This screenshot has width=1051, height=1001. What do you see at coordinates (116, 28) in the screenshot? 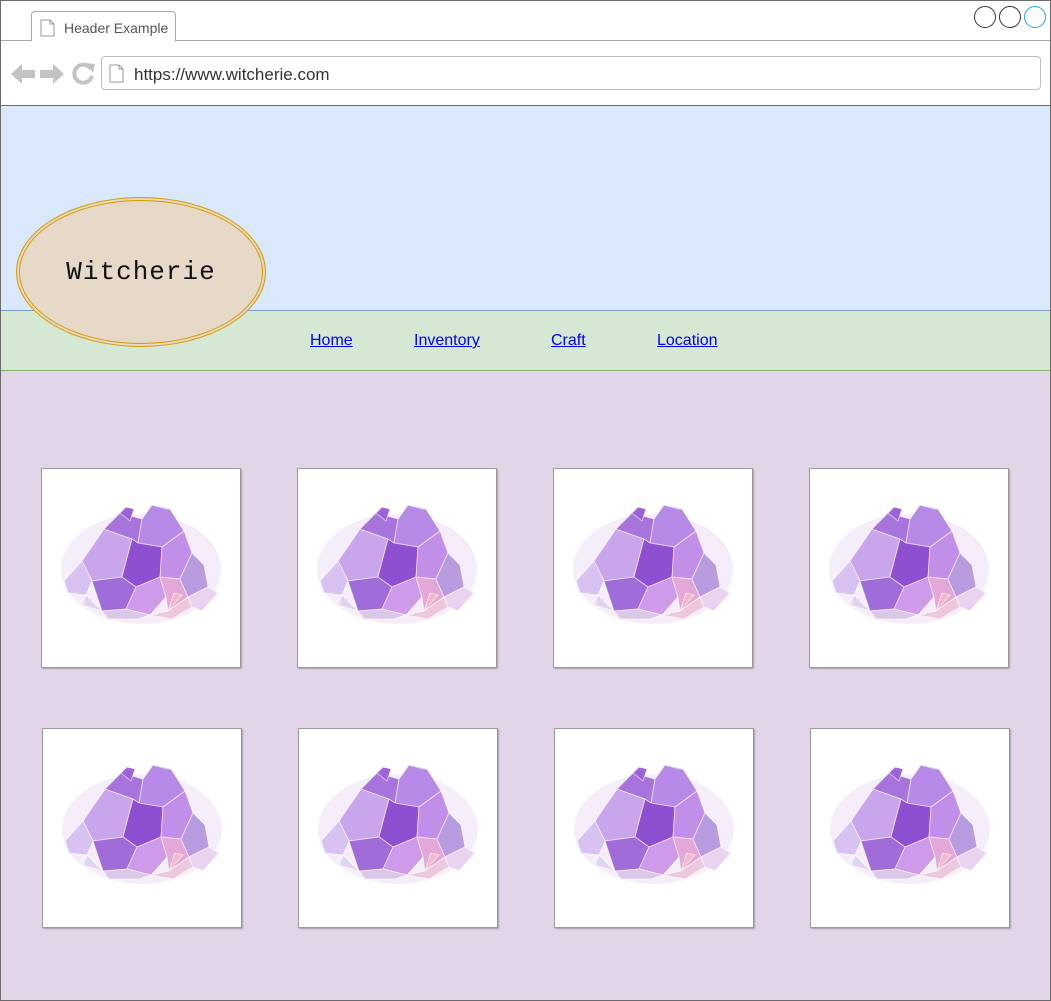
I see `tab-title: Header Example` at bounding box center [116, 28].